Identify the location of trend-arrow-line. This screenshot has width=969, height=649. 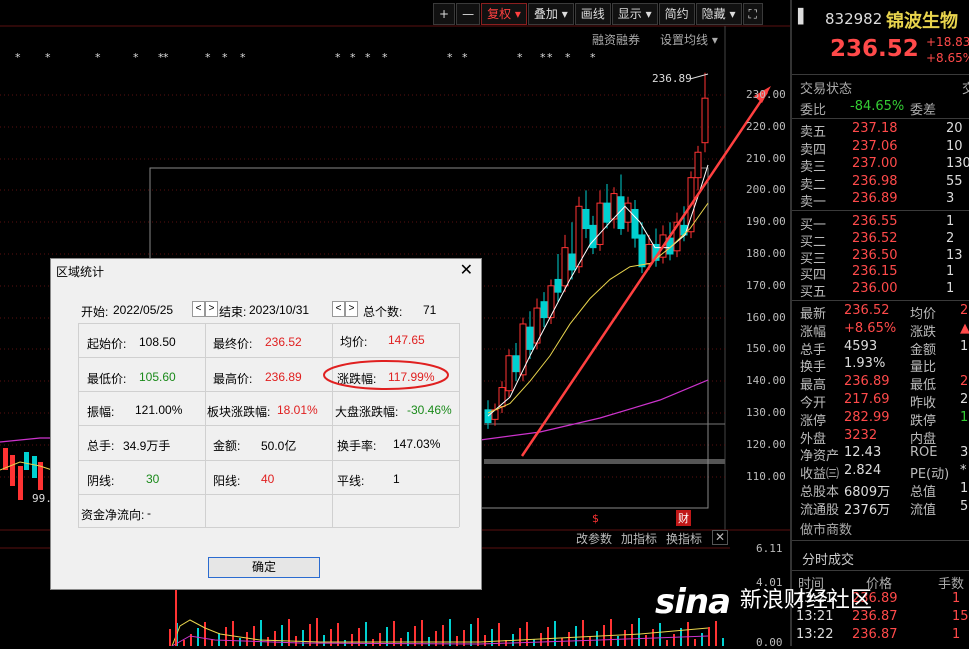
(644, 274).